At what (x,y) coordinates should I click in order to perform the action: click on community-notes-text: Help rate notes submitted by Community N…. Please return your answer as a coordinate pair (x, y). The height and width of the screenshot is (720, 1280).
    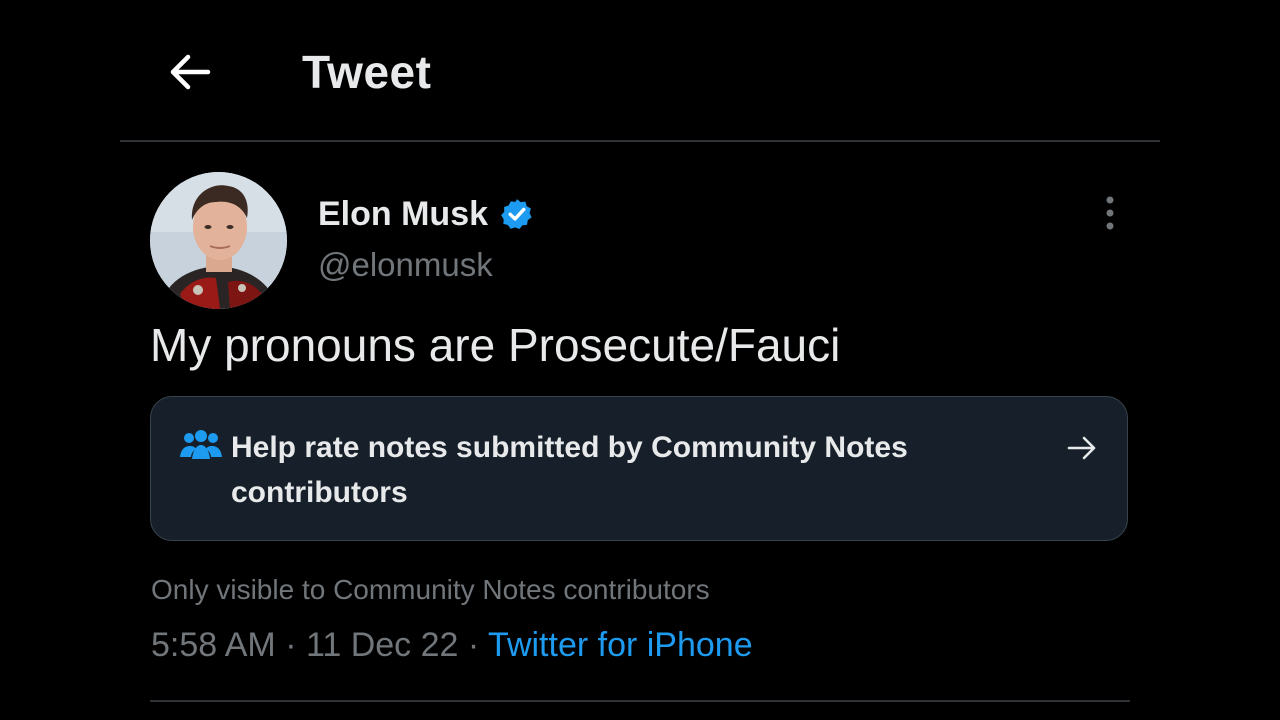
    Looking at the image, I should click on (569, 470).